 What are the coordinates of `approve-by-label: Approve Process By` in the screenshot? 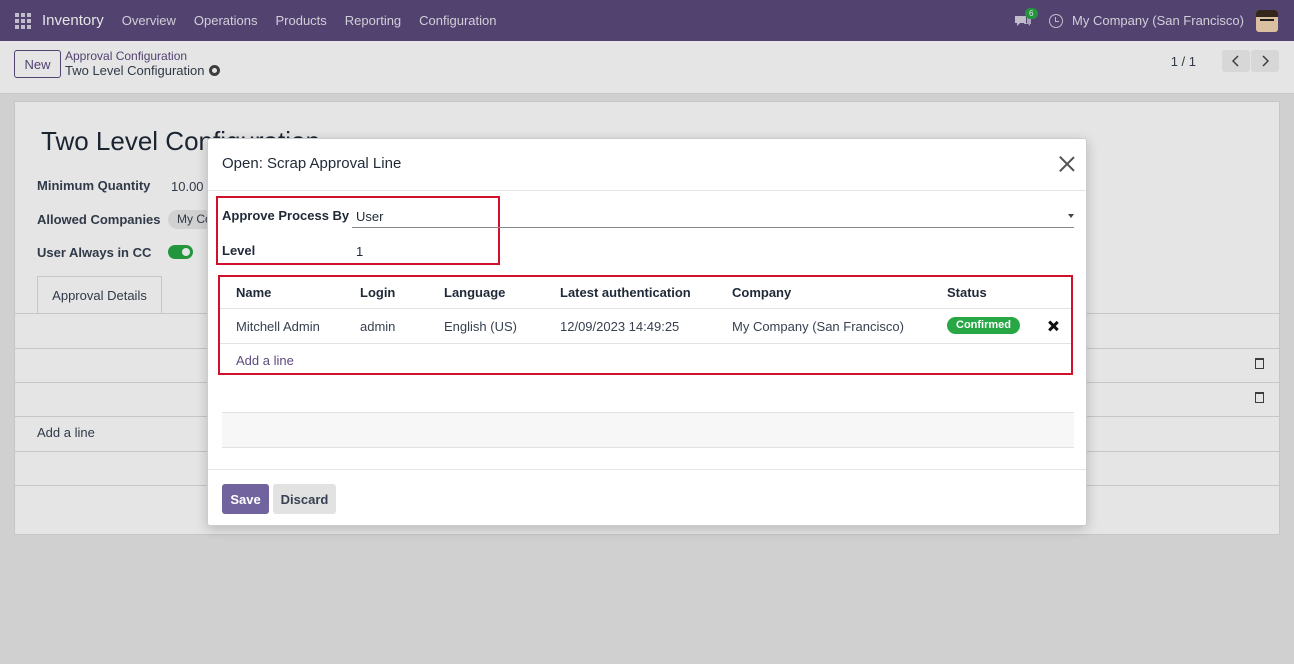 It's located at (286, 215).